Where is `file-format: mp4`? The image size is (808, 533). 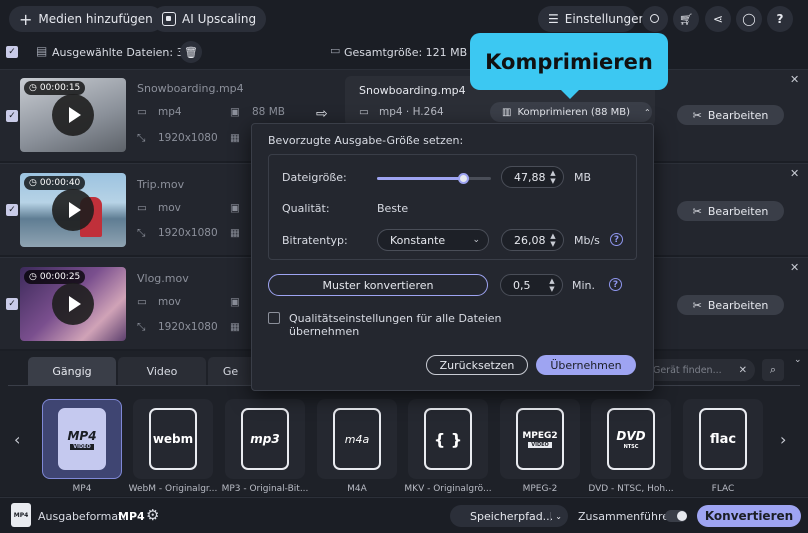
file-format: mp4 is located at coordinates (170, 112).